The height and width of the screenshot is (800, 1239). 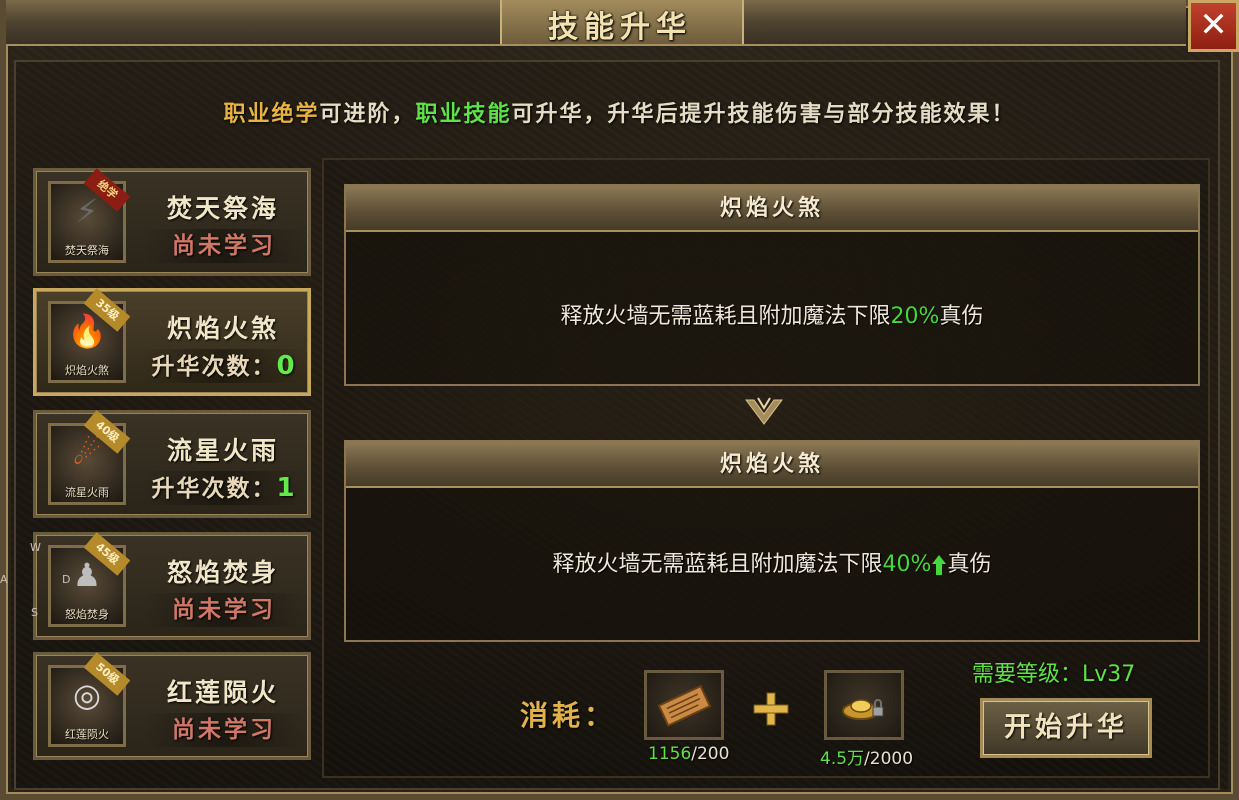 What do you see at coordinates (772, 533) in the screenshot?
I see `next-effect-desc: 释放火墙无需蓝耗且附加魔法下限40% 真伤` at bounding box center [772, 533].